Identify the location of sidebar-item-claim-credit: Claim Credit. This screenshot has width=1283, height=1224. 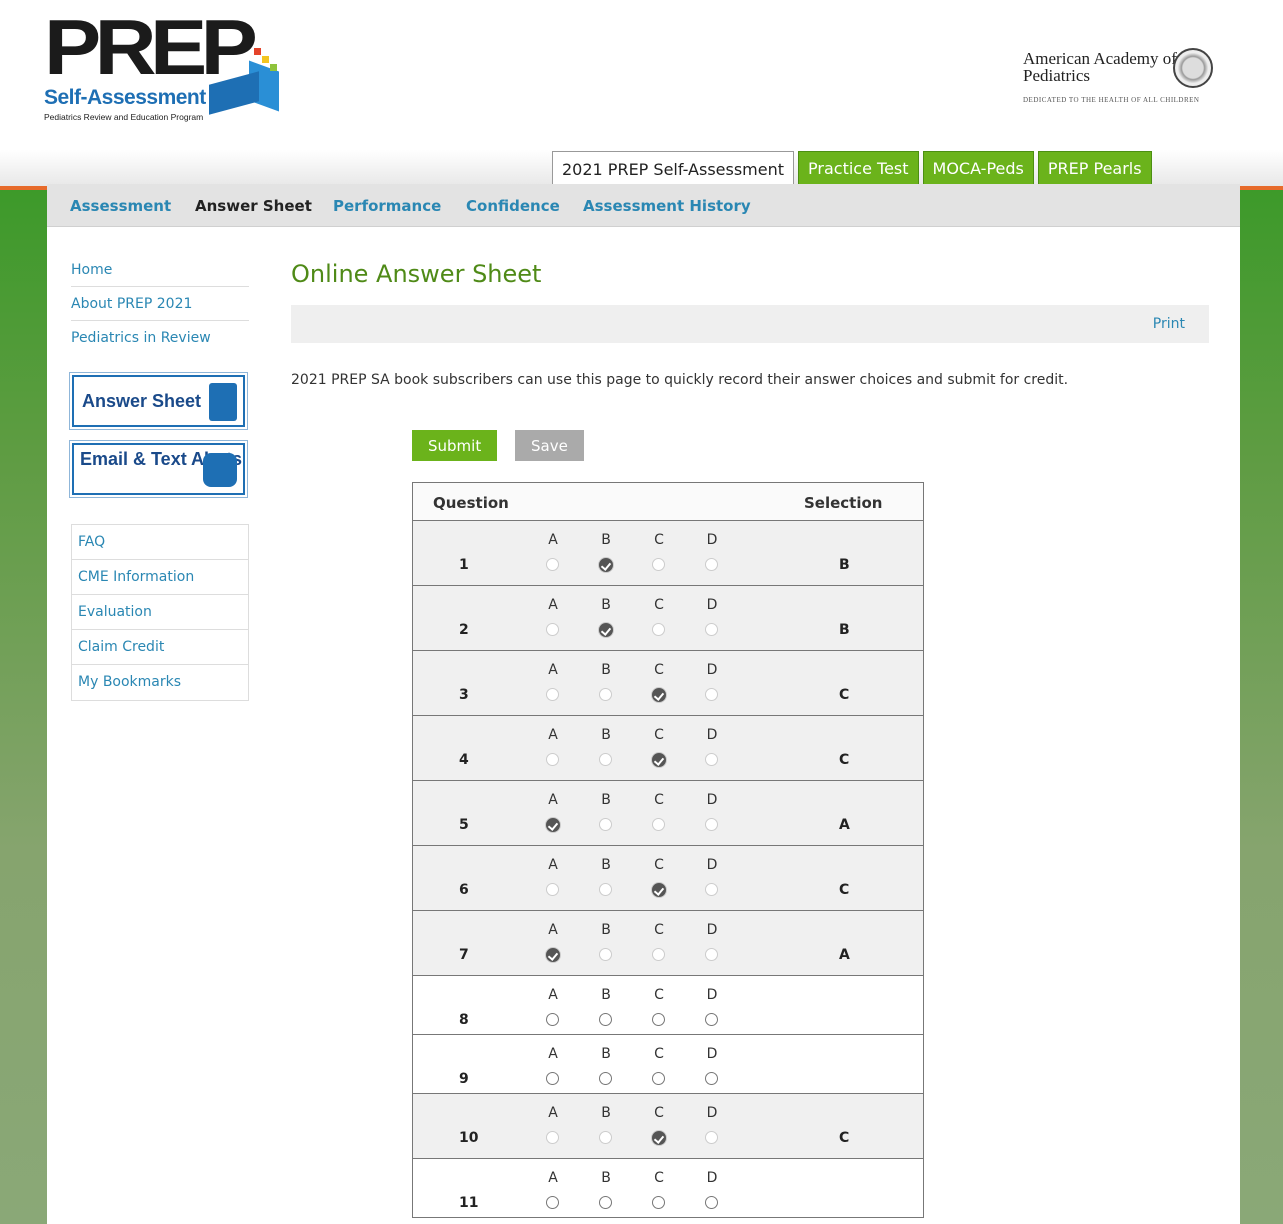
(160, 647).